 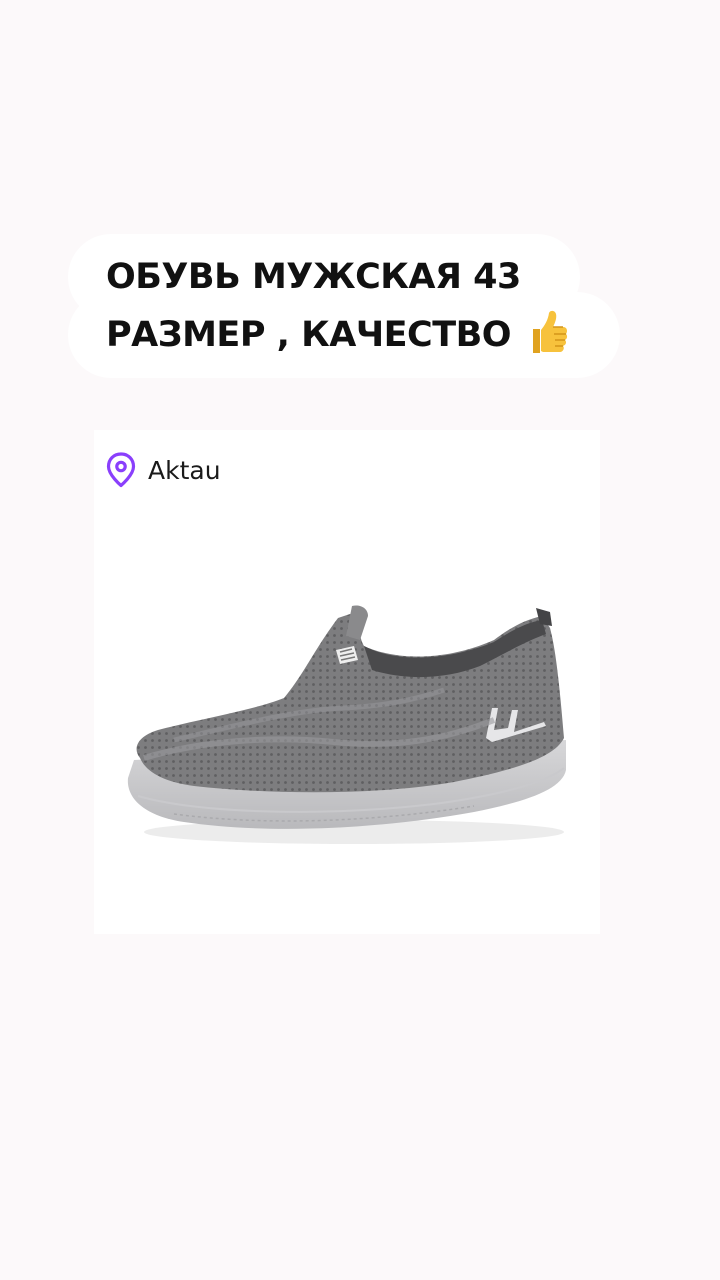 I want to click on thumbs-up-icon, so click(x=546, y=335).